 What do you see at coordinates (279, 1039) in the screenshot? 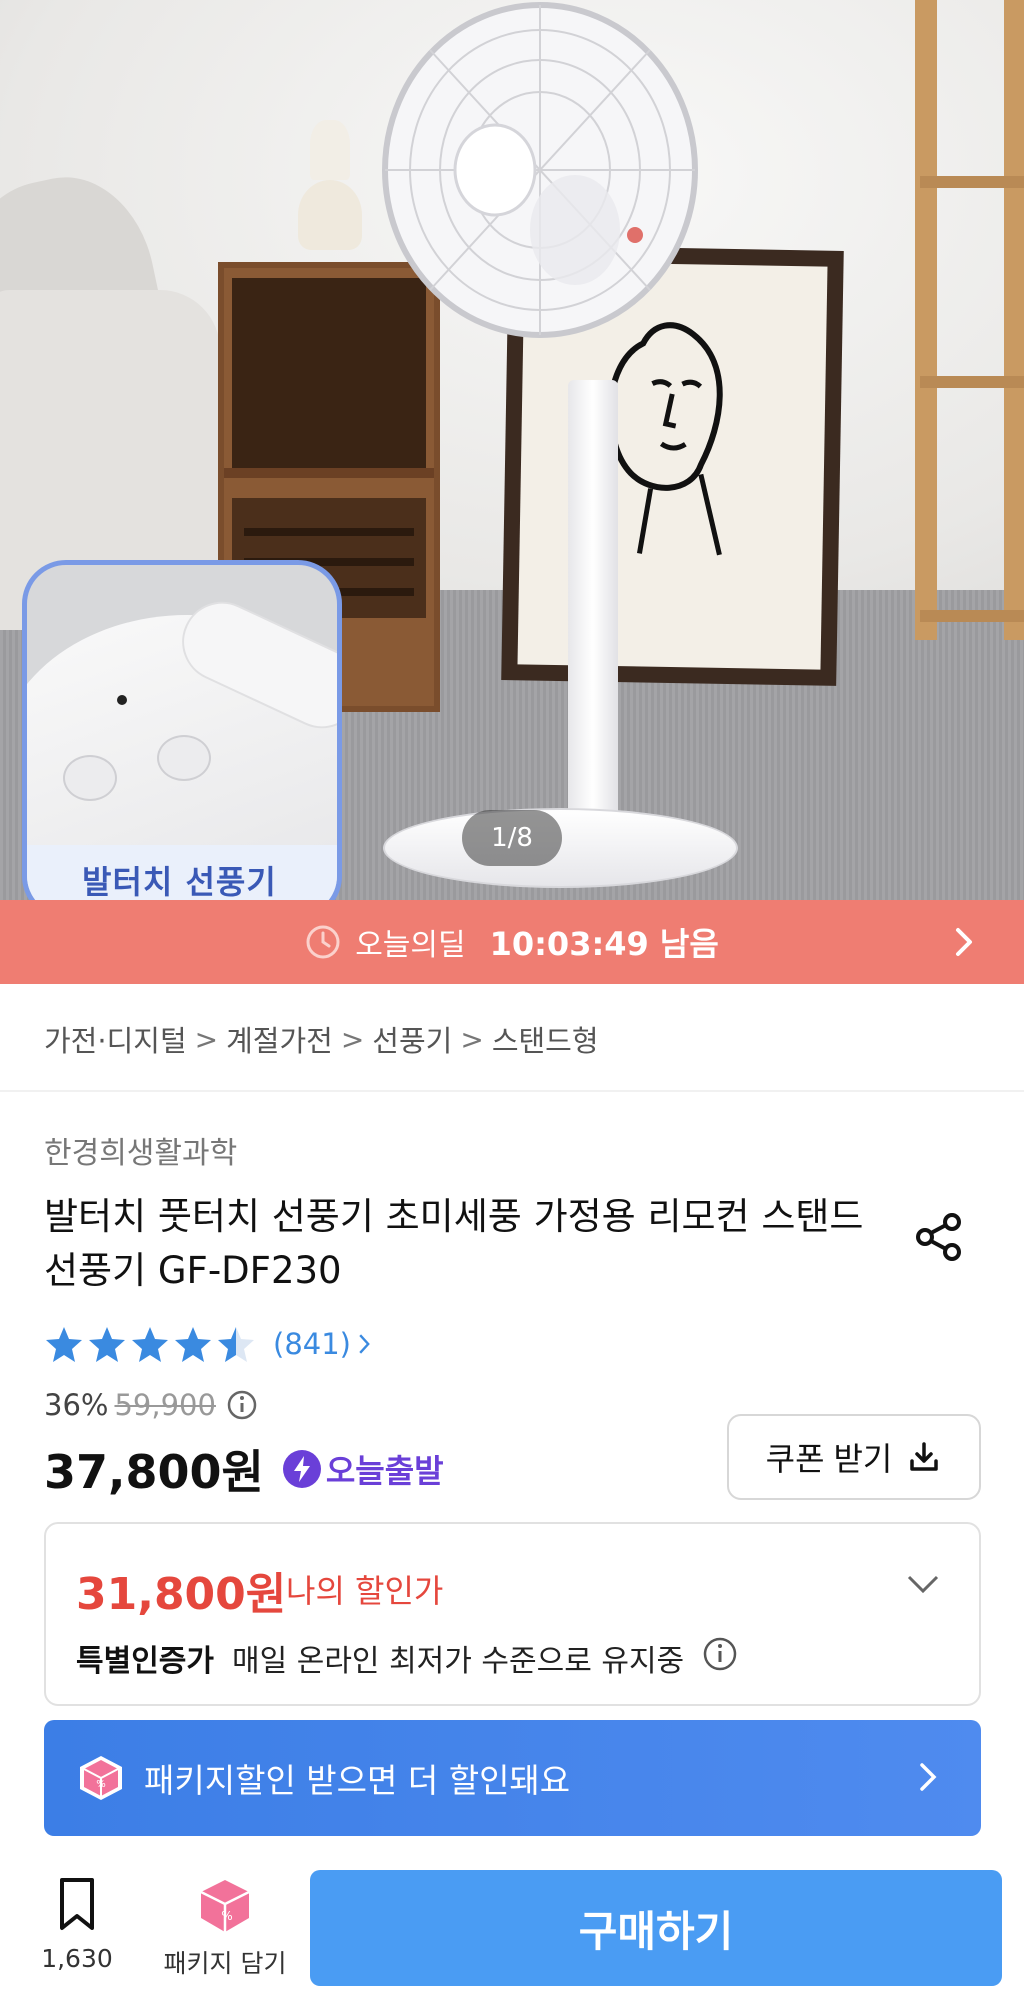
I see `breadcrumb-item: 계절가전` at bounding box center [279, 1039].